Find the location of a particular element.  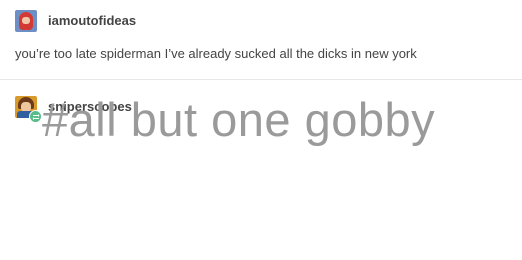

avatar-face is located at coordinates (26, 20).